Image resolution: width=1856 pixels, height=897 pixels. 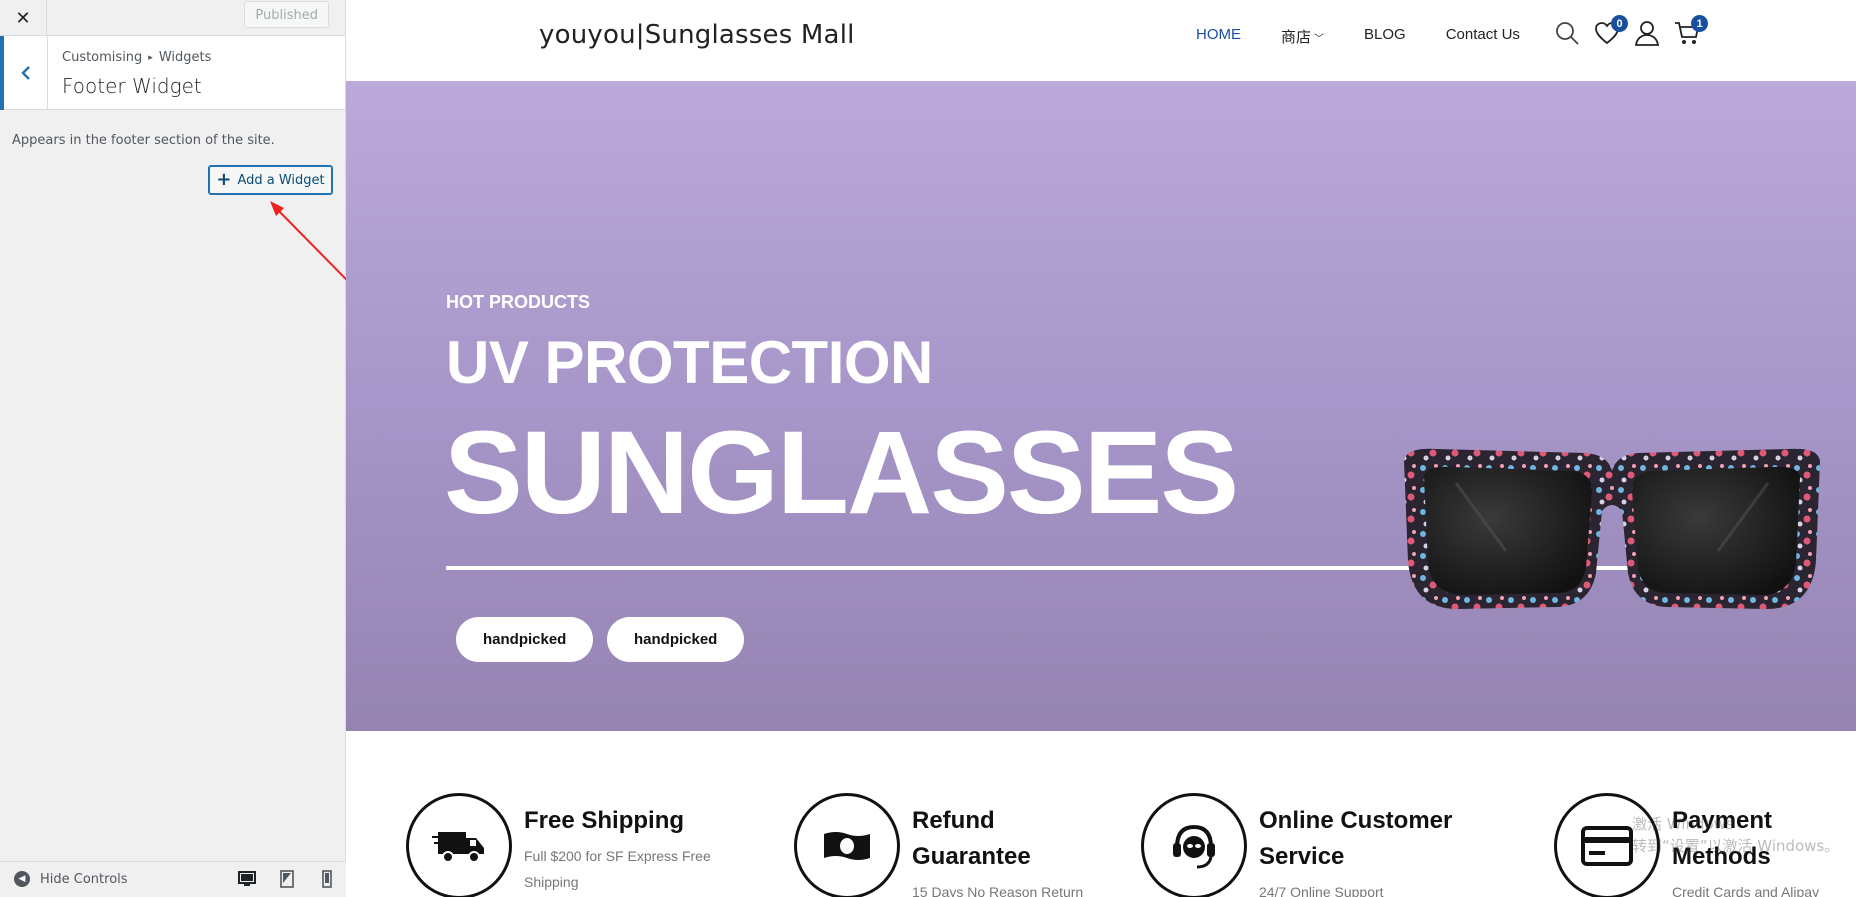 I want to click on handpicked-button-2: handpicked, so click(x=676, y=639).